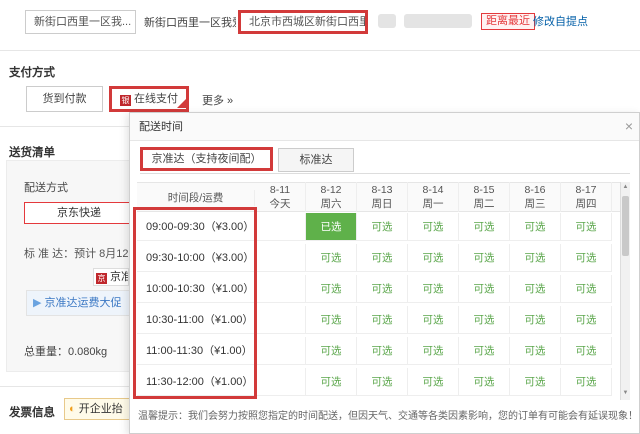 This screenshot has width=640, height=434. I want to click on date-label: 8-16, so click(535, 190).